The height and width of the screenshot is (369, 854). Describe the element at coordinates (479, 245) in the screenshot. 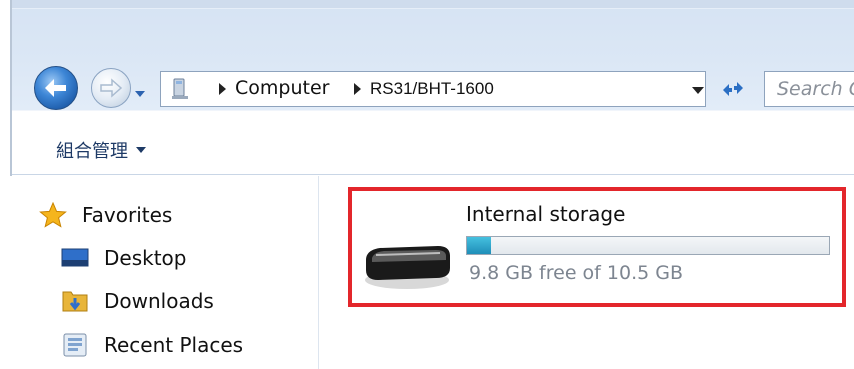

I see `storage-usage-fill` at that location.